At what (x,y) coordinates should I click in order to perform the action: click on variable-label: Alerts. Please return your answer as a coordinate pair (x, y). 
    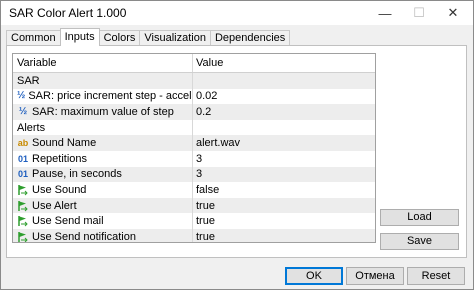
    Looking at the image, I should click on (31, 127).